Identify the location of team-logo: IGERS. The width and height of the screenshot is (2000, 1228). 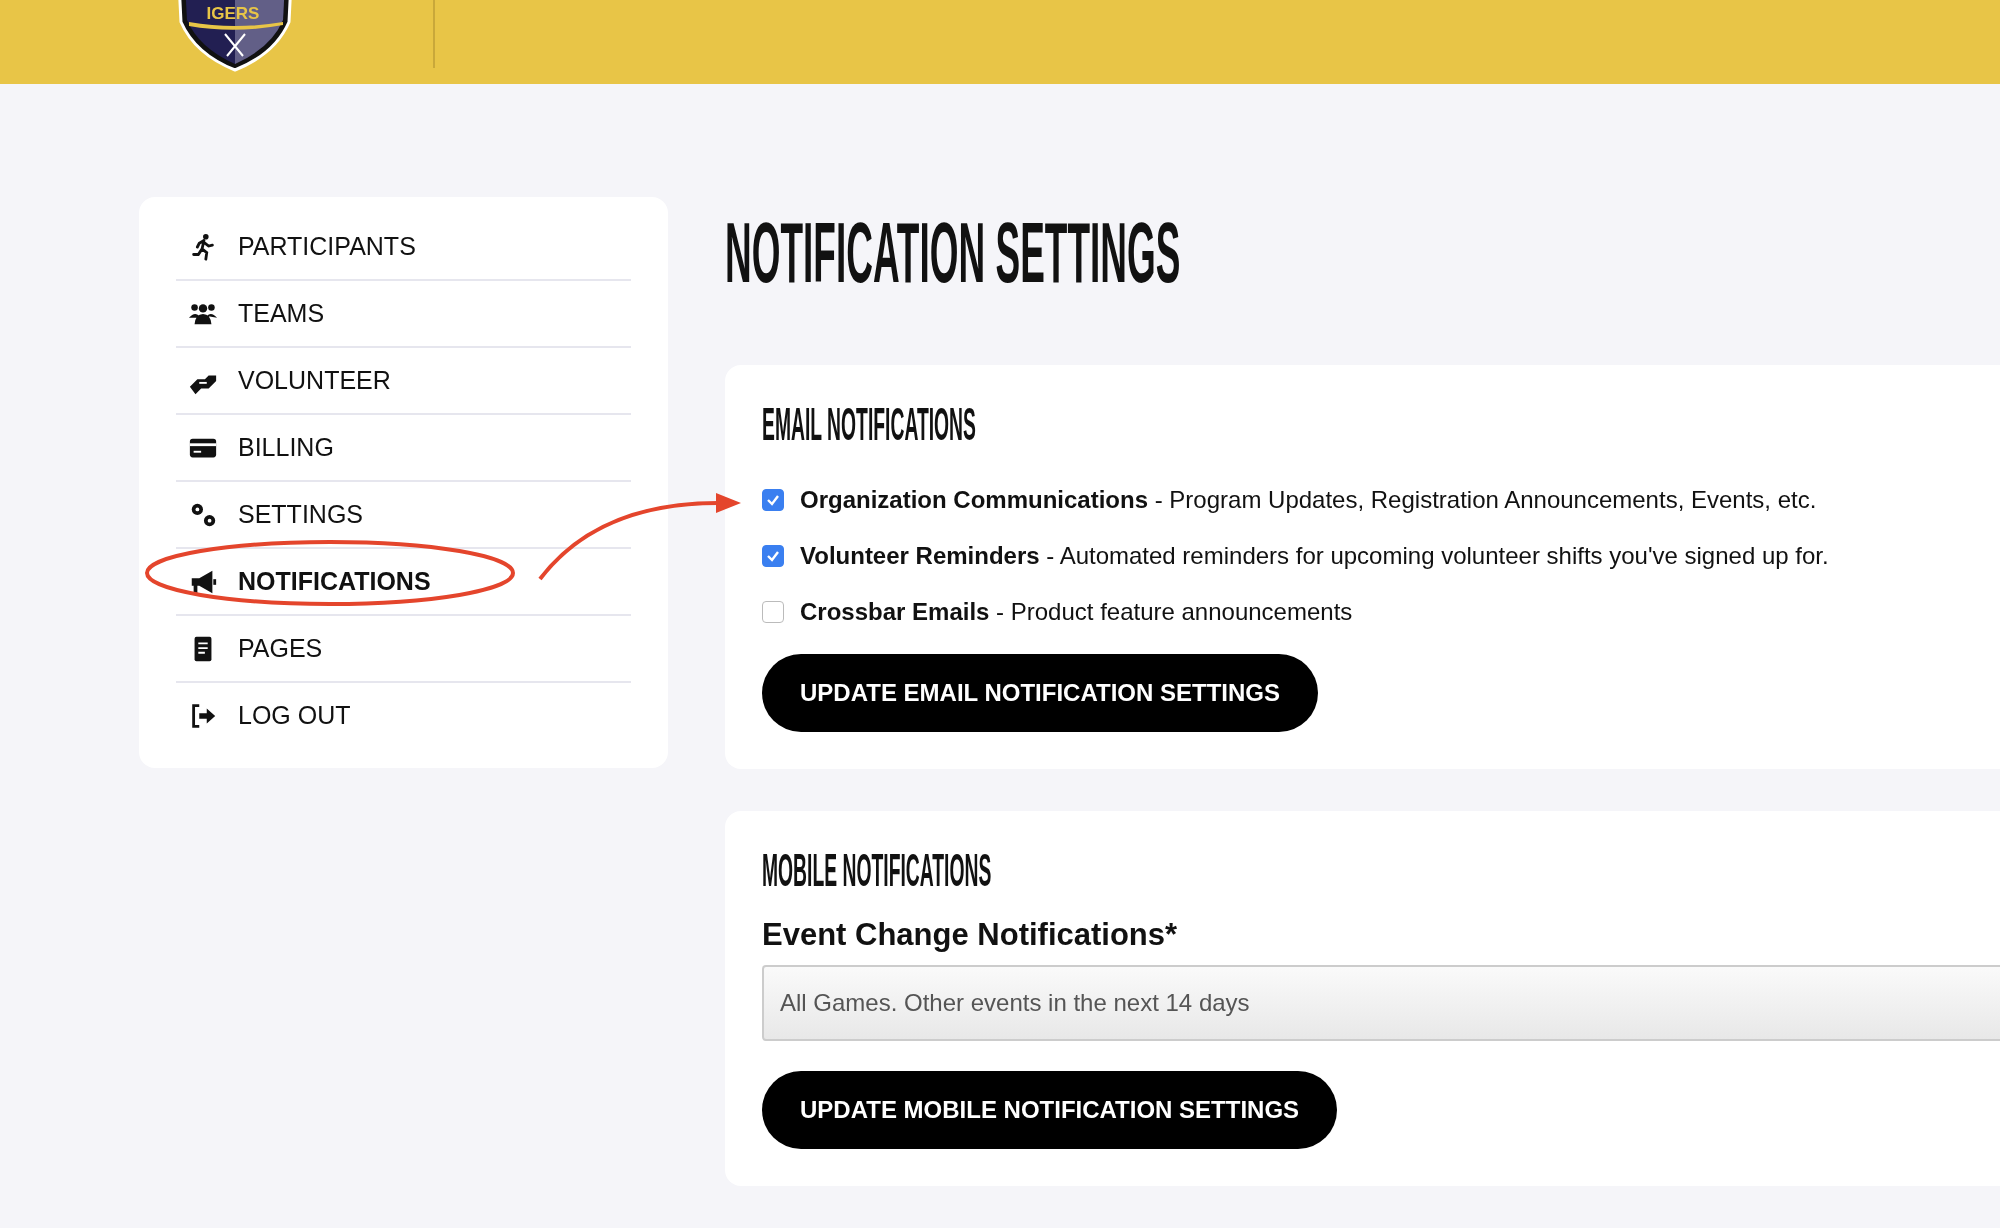
(235, 36).